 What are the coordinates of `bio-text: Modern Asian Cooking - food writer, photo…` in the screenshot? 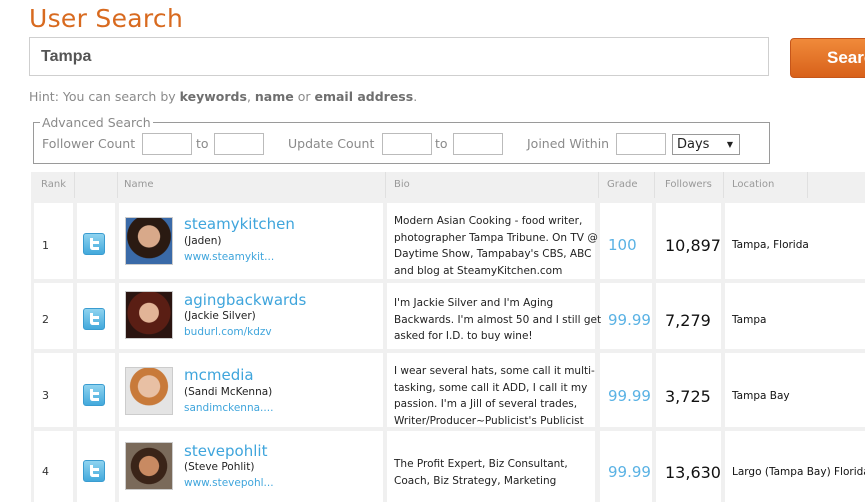 It's located at (496, 246).